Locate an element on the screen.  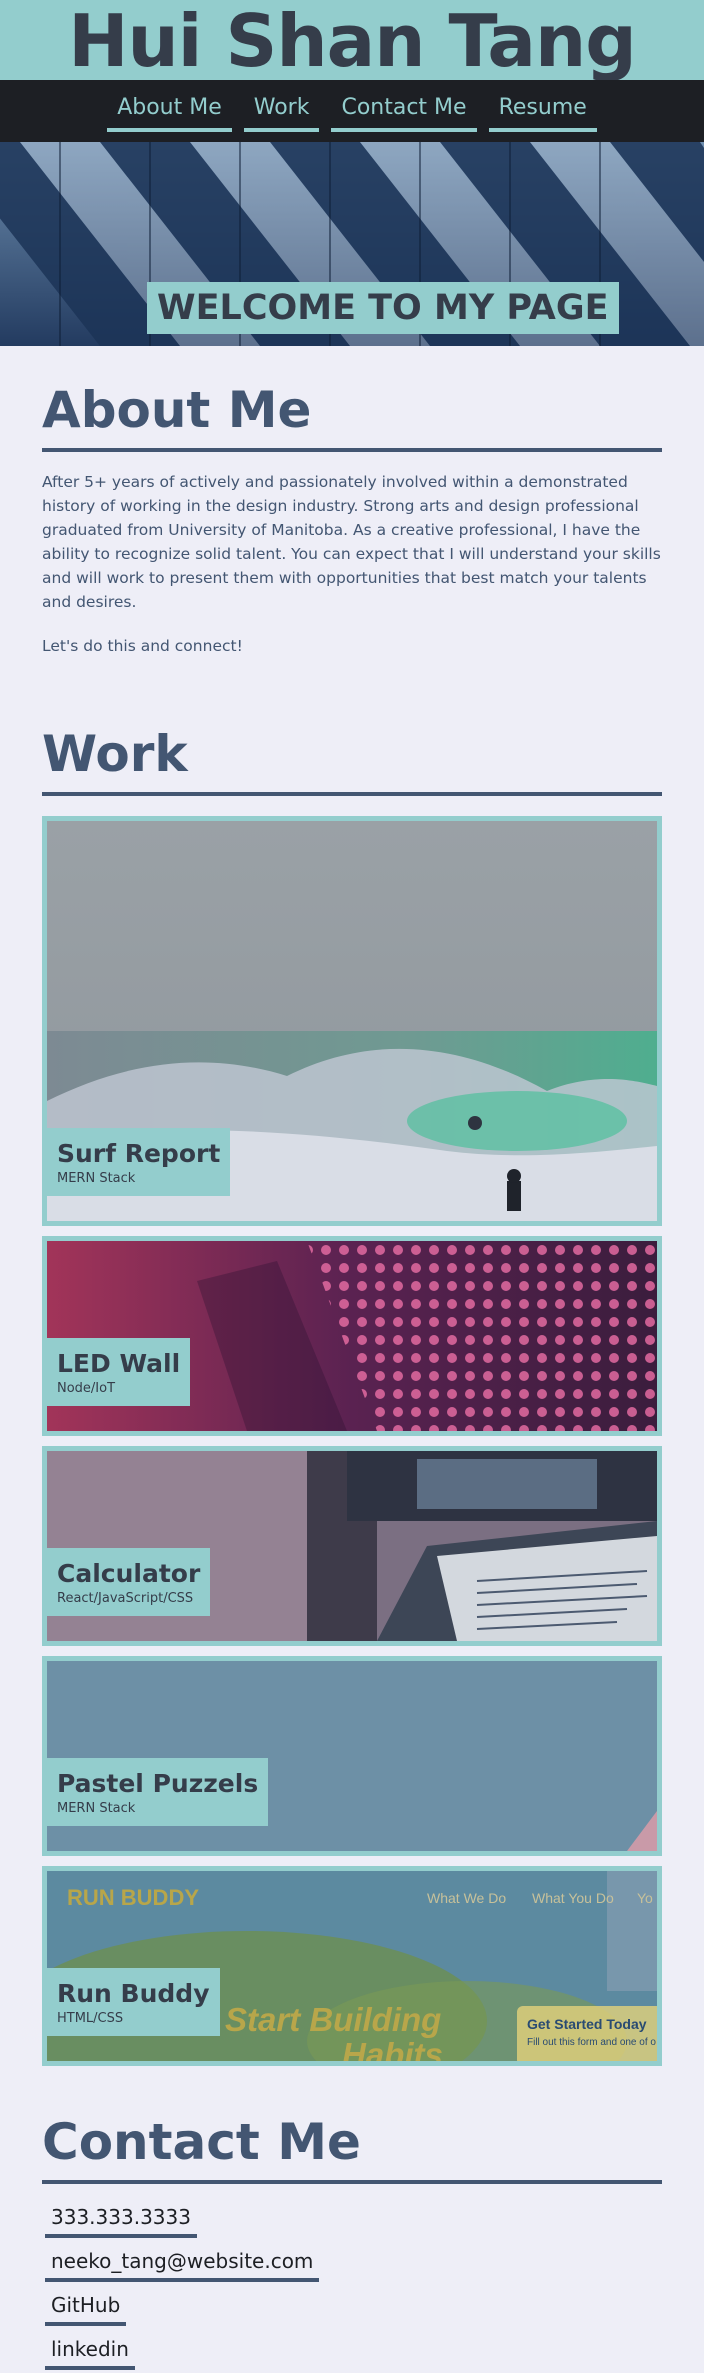
project-title: LED Wall is located at coordinates (119, 1363).